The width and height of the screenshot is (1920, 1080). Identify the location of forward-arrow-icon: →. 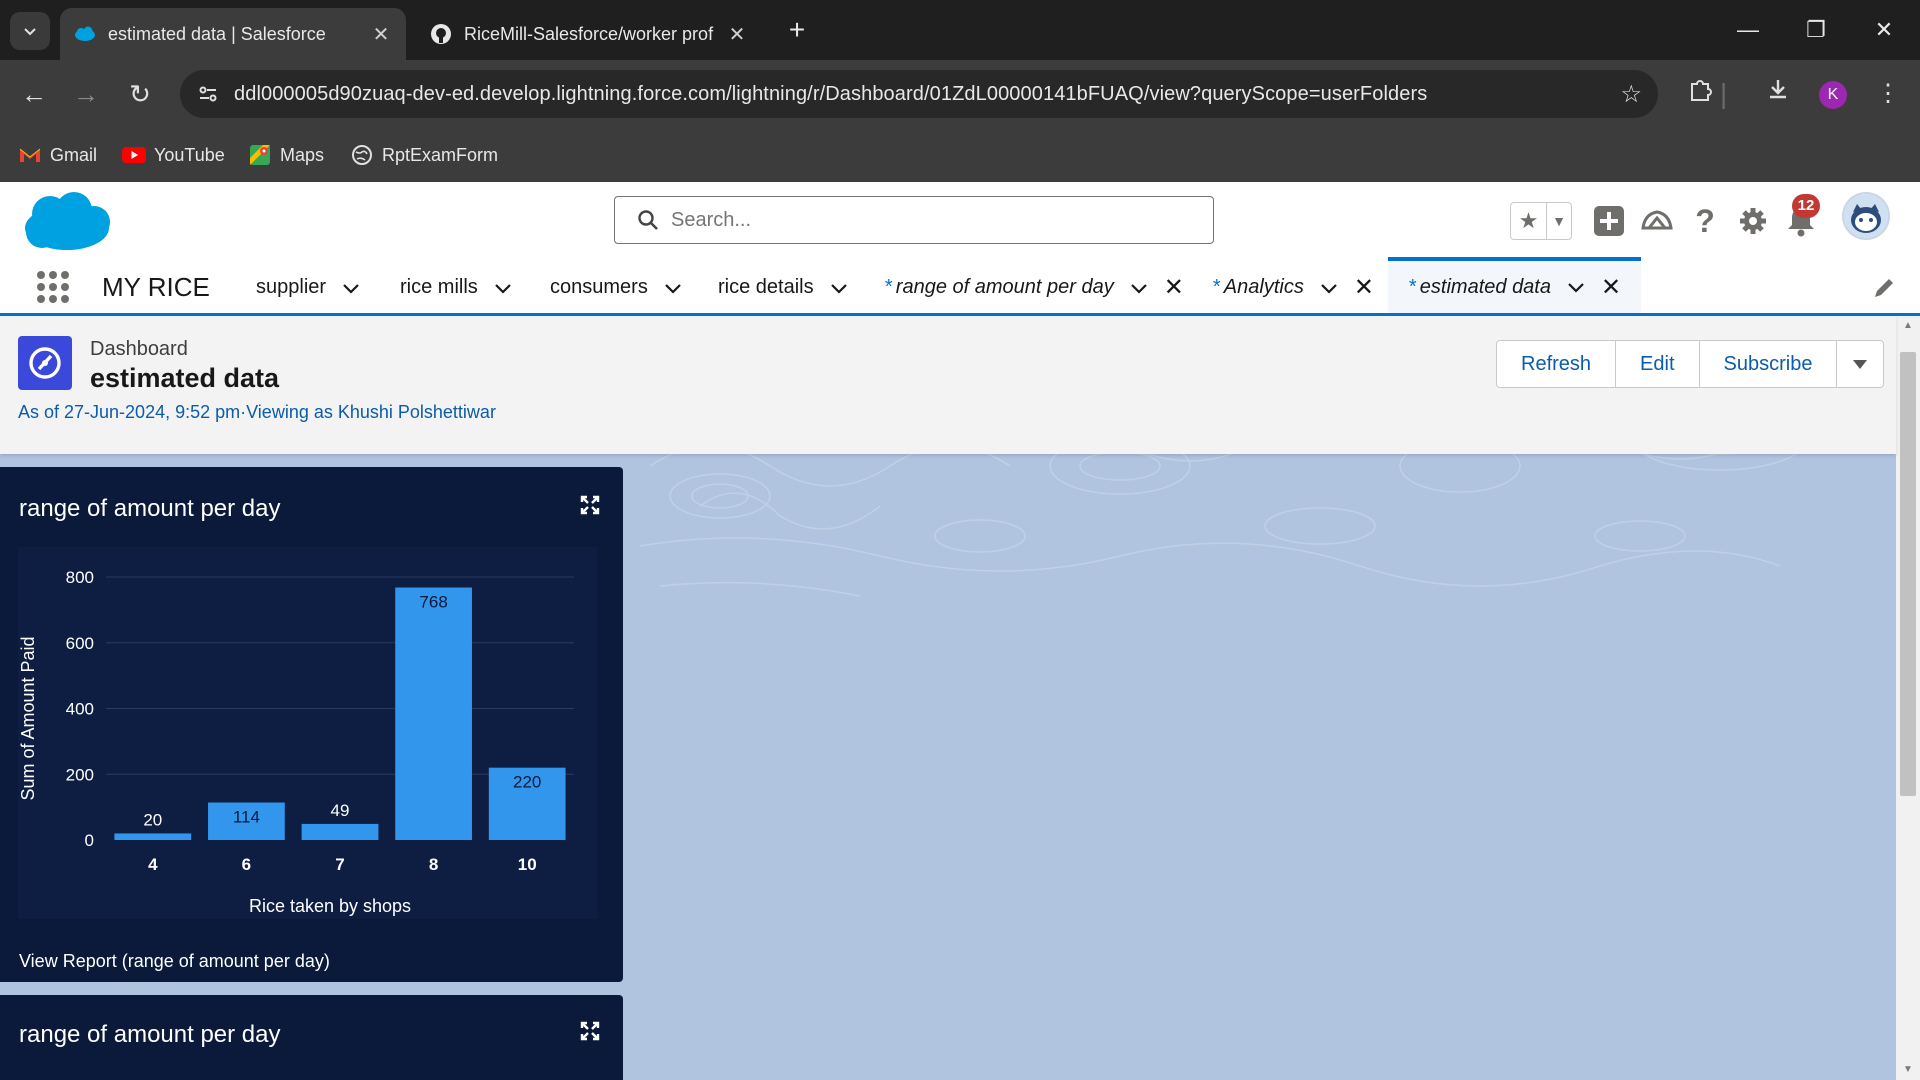
(86, 94).